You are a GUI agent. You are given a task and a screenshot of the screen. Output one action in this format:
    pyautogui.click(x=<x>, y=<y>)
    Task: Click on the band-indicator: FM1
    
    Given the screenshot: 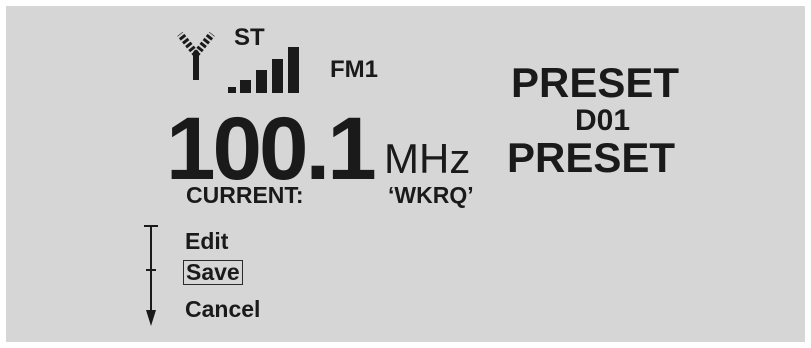 What is the action you would take?
    pyautogui.click(x=354, y=69)
    